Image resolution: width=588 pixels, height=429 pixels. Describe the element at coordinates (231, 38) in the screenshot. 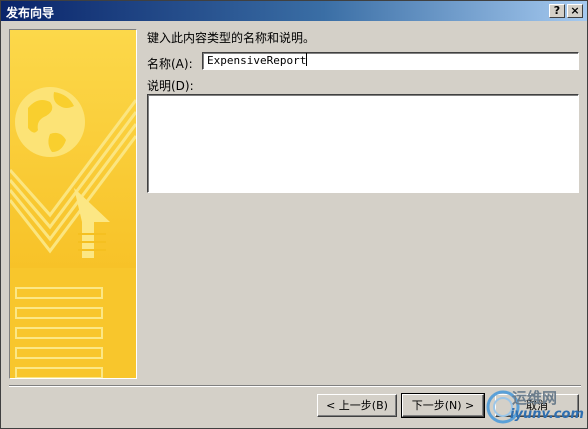

I see `instruction-text: 键入此内容类型的名称和说明。` at that location.